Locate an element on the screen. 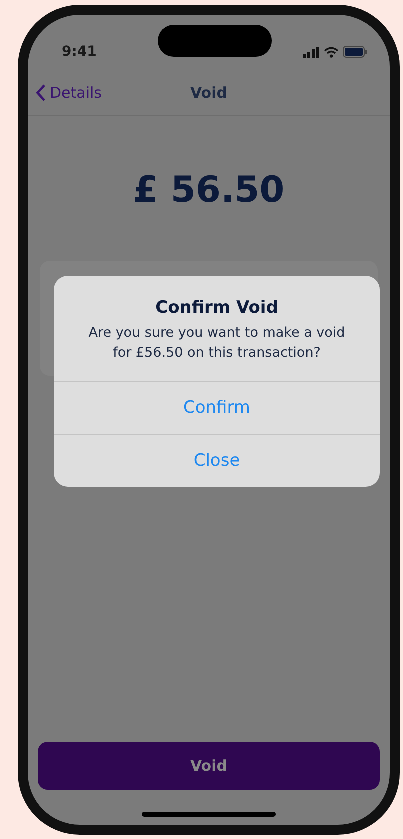  battery-icon is located at coordinates (355, 52).